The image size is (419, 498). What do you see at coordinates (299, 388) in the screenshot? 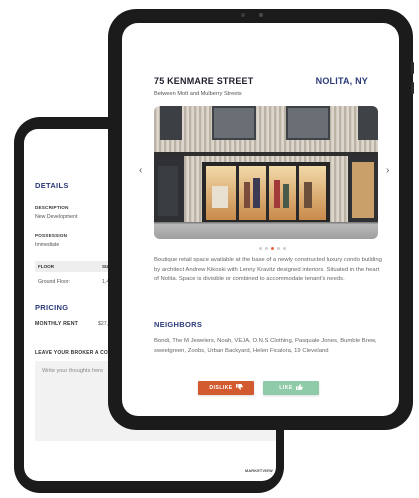
I see `thumbs-up-icon` at bounding box center [299, 388].